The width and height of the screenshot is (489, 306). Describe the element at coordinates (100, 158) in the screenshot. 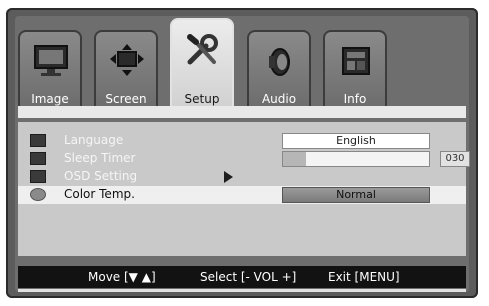

I see `sleep-timer-label: Sleep Timer` at that location.